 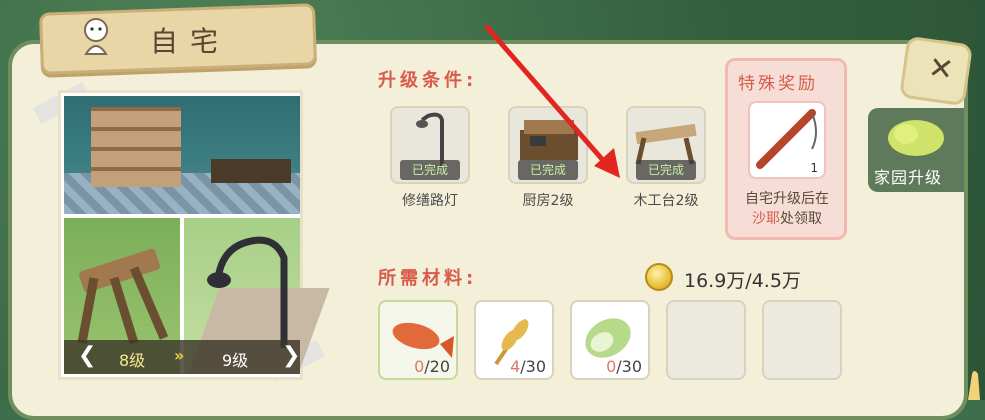 I want to click on coin-icon, so click(x=659, y=277).